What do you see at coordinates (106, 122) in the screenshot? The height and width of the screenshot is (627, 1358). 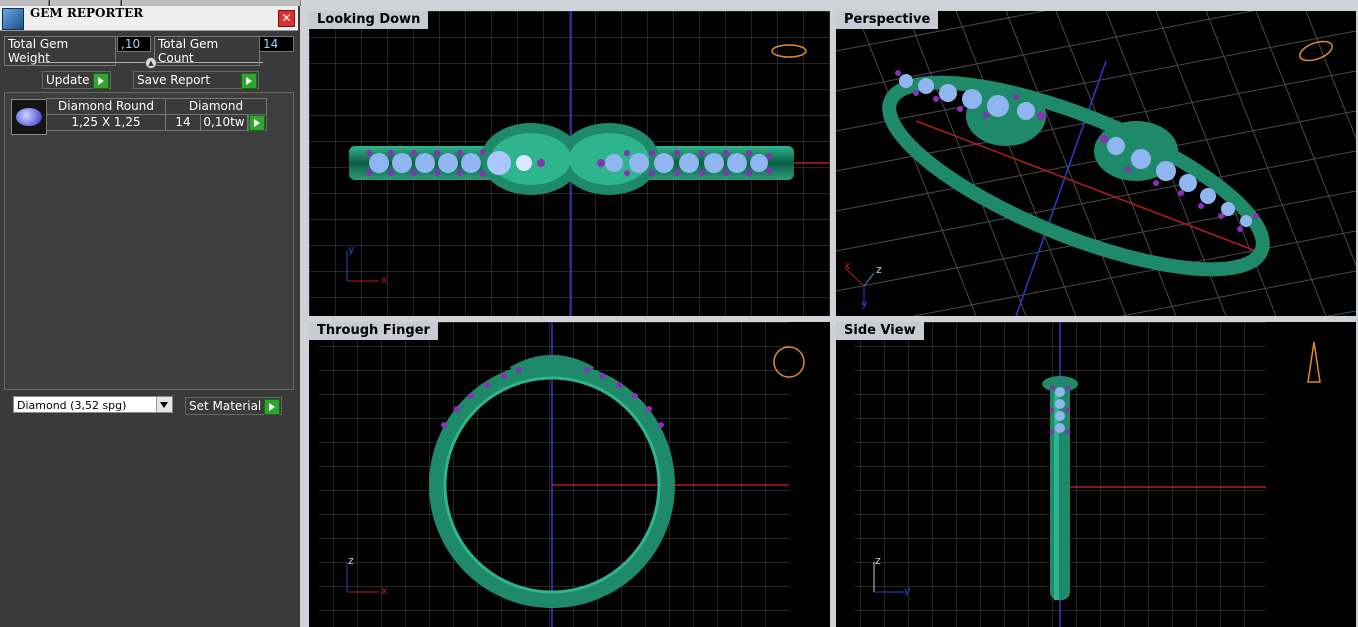 I see `gem-size-cell: 1,25 X 1,25` at bounding box center [106, 122].